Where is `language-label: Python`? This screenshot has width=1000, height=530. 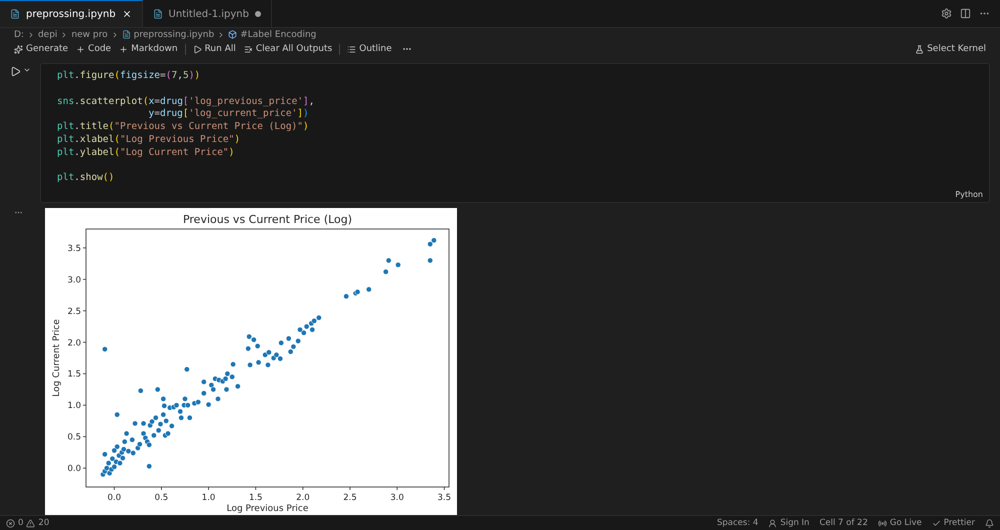 language-label: Python is located at coordinates (969, 194).